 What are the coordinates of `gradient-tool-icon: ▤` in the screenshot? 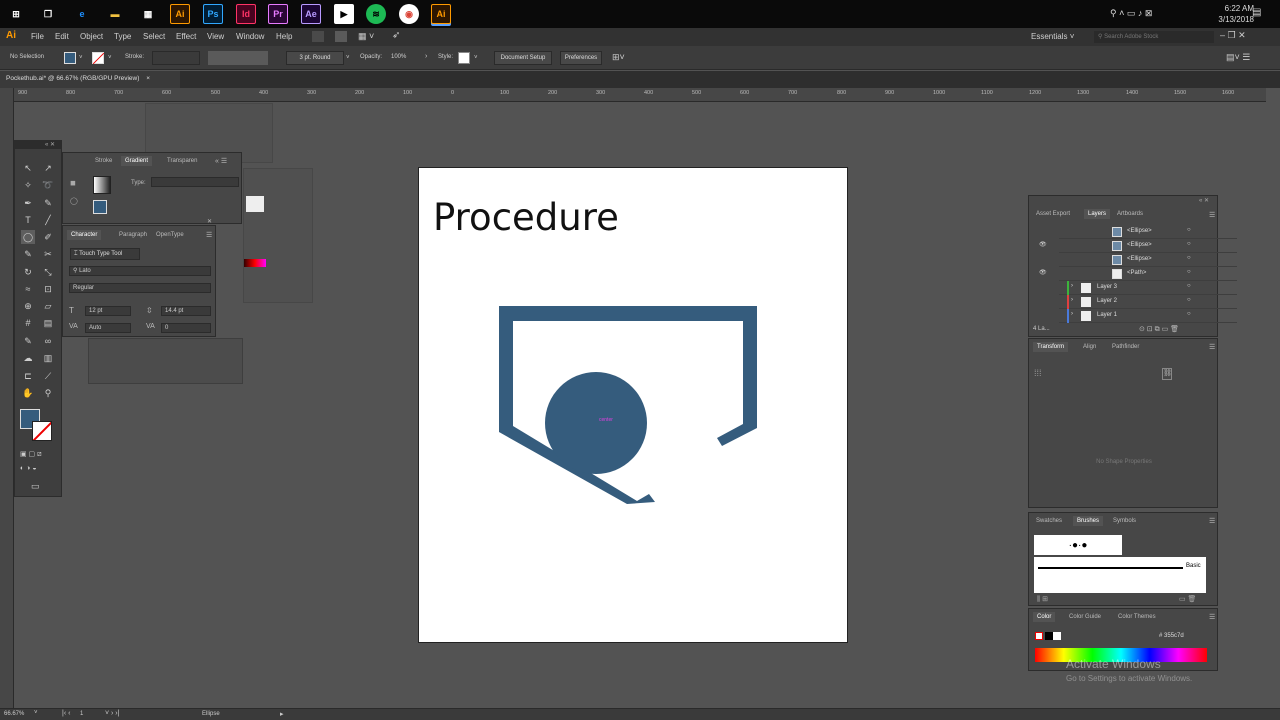 It's located at (48, 323).